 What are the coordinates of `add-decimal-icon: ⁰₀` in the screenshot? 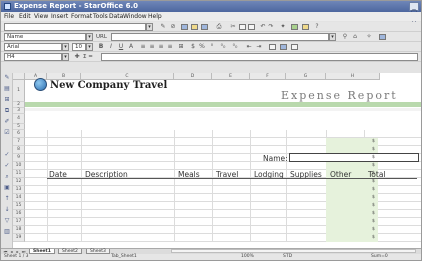 It's located at (223, 47).